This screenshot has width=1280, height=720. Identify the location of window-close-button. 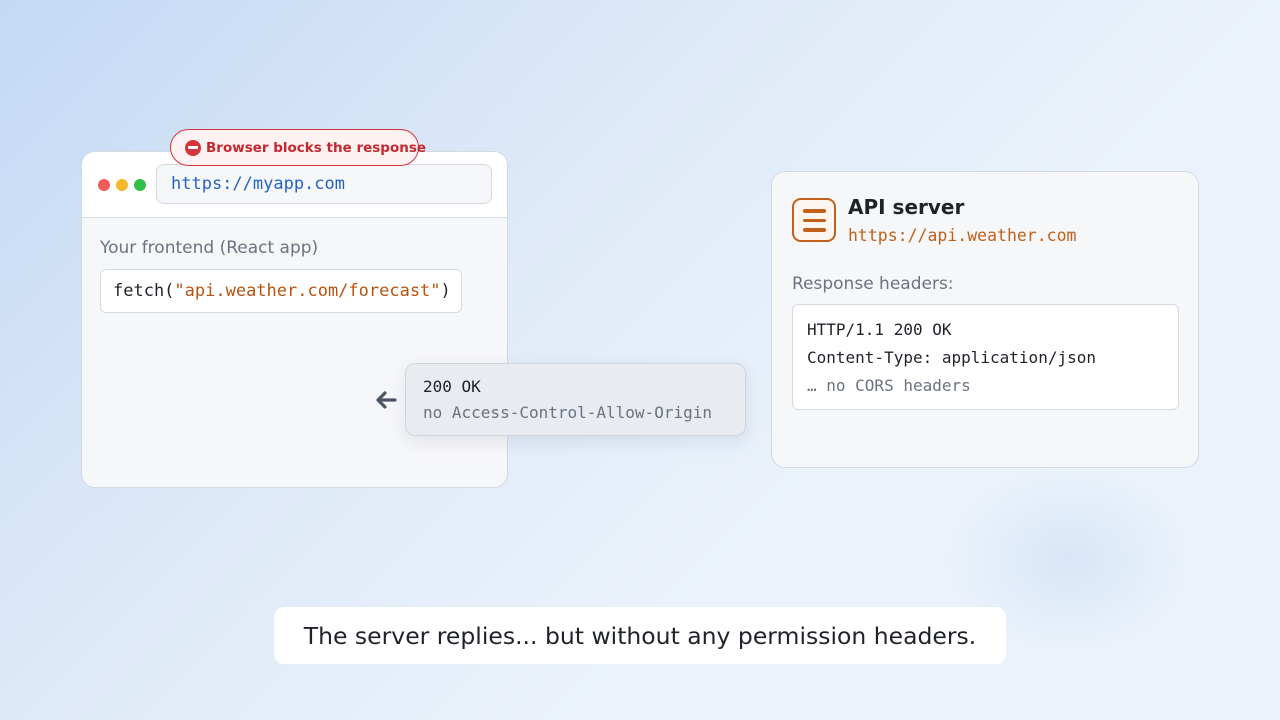
(104, 185).